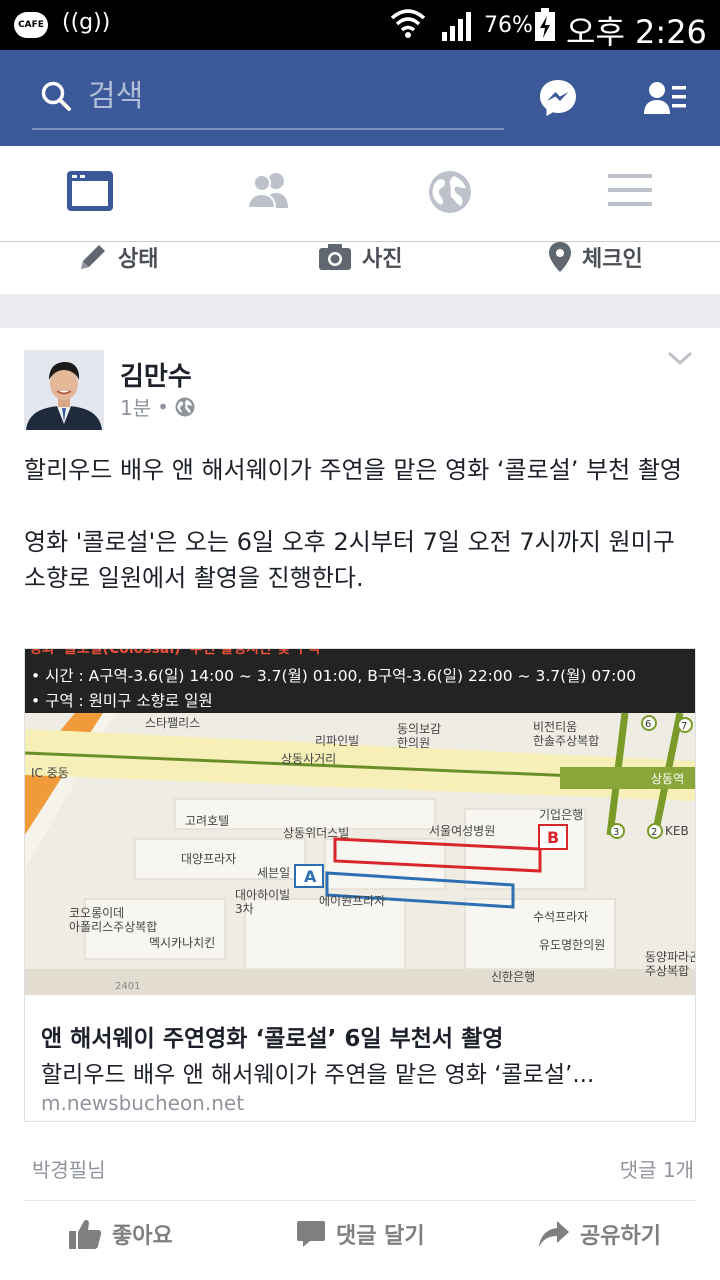 This screenshot has height=1280, width=720. Describe the element at coordinates (335, 257) in the screenshot. I see `camera-icon` at that location.